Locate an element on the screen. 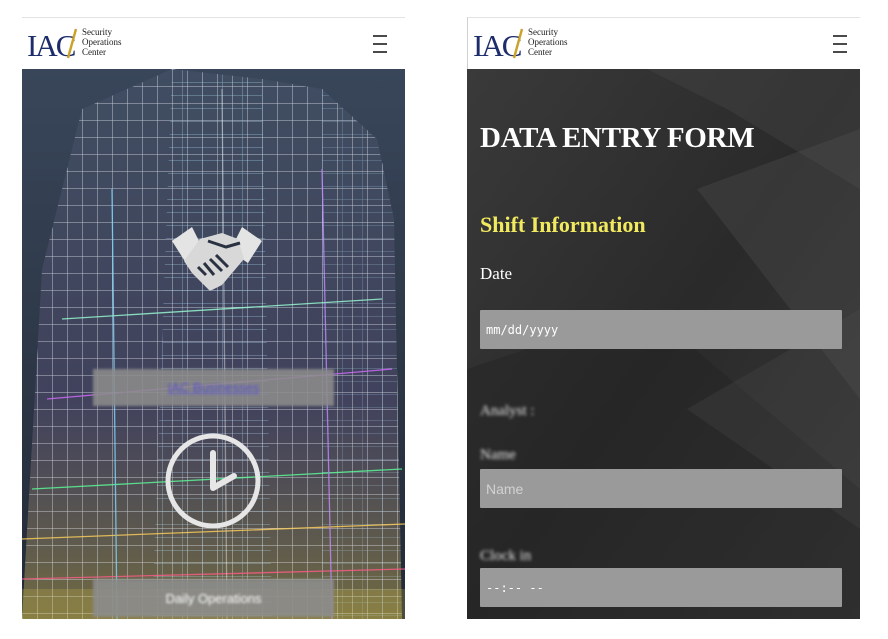 Image resolution: width=888 pixels, height=639 pixels. clock-in-time-input: --:-- -- is located at coordinates (661, 587).